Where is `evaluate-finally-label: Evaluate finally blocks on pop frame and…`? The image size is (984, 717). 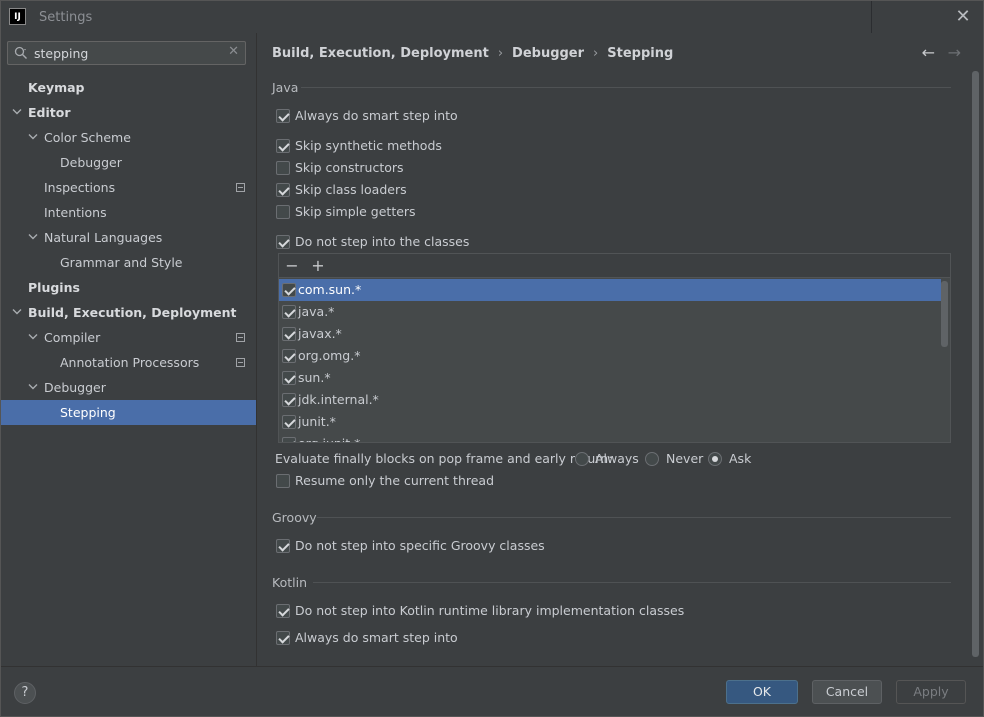 evaluate-finally-label: Evaluate finally blocks on pop frame and… is located at coordinates (444, 458).